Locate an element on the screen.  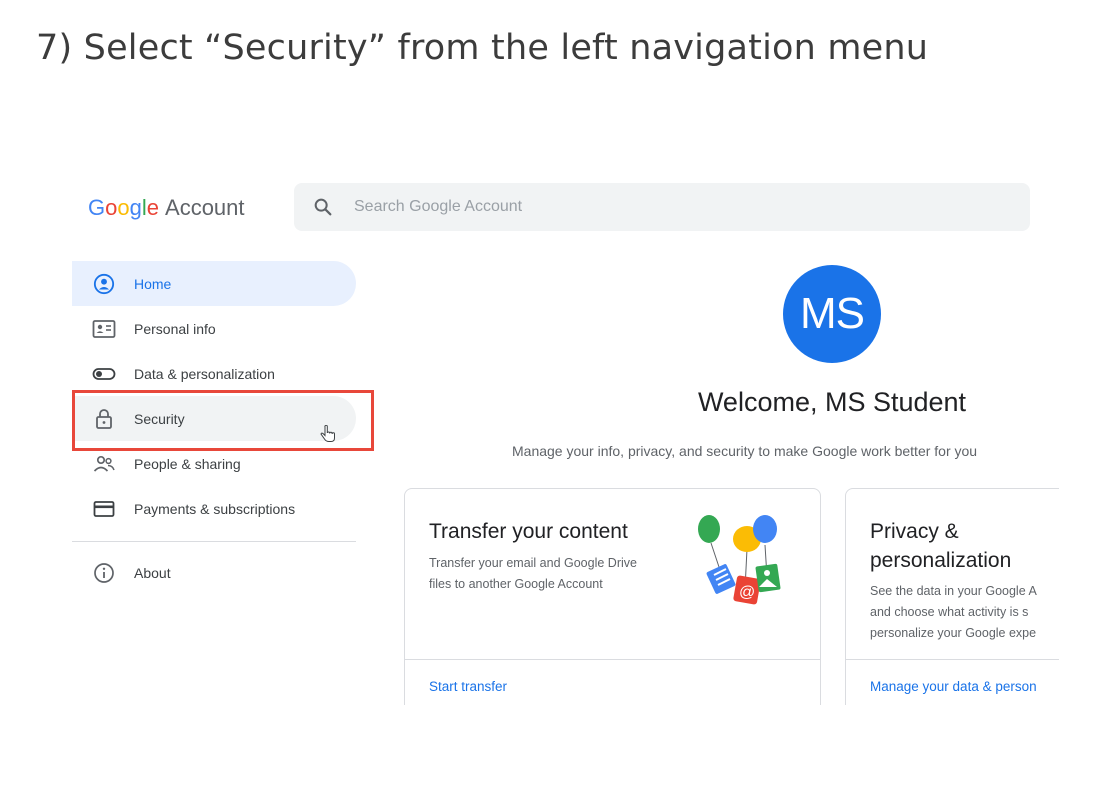
nav-divider is located at coordinates (214, 541).